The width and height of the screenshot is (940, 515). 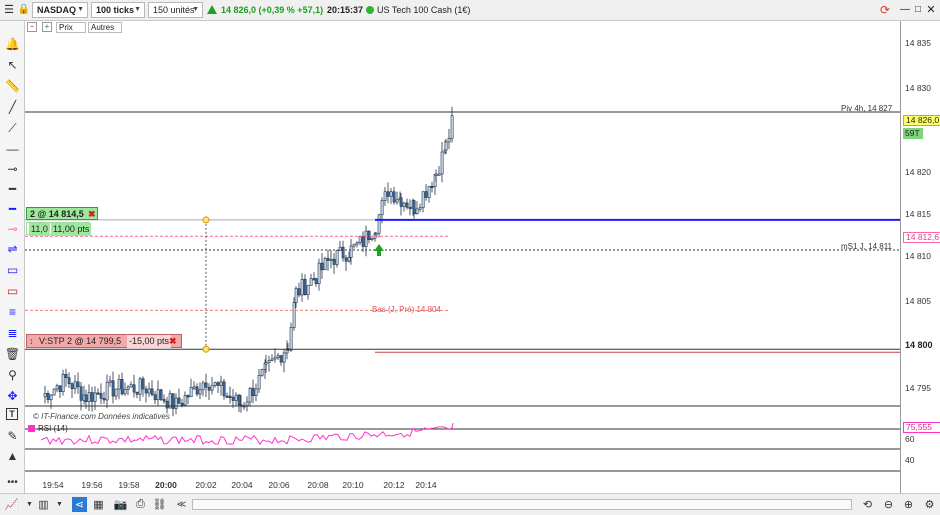 I want to click on zoom-in-icon: ⊕, so click(x=908, y=504).